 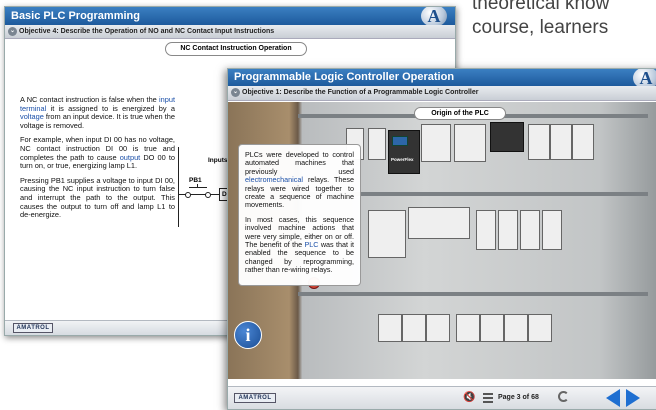 What do you see at coordinates (442, 397) in the screenshot?
I see `front-footer: AMATROL 🔇 Page 3 of 68` at bounding box center [442, 397].